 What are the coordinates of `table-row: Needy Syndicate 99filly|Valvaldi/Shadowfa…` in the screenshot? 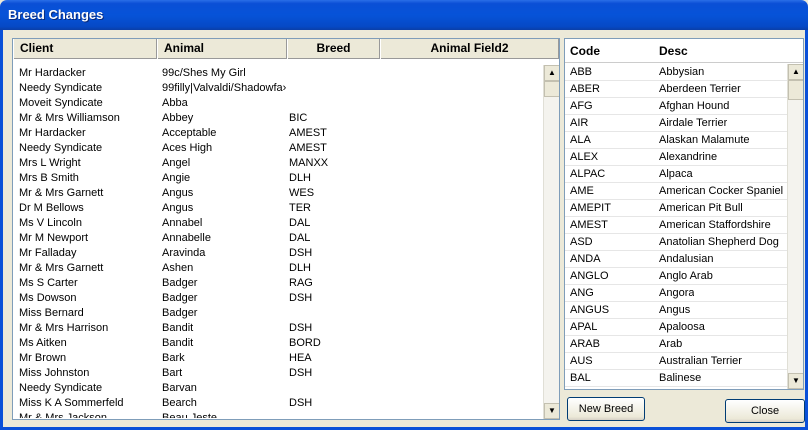 It's located at (278, 88).